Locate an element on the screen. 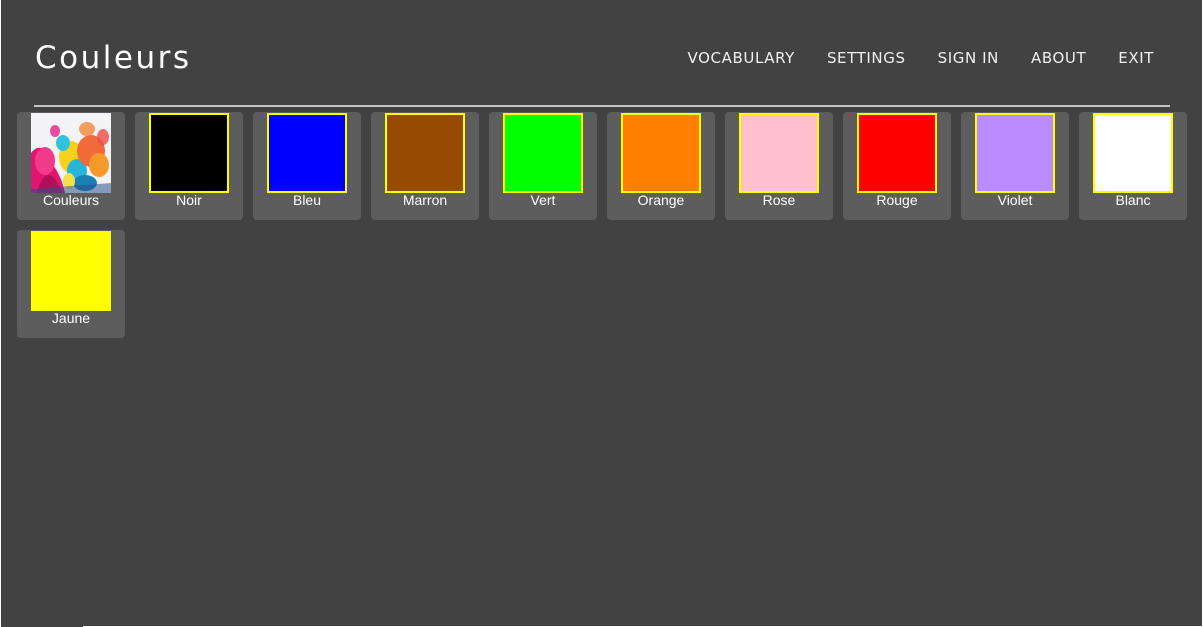  tile-noir: Noir is located at coordinates (189, 166).